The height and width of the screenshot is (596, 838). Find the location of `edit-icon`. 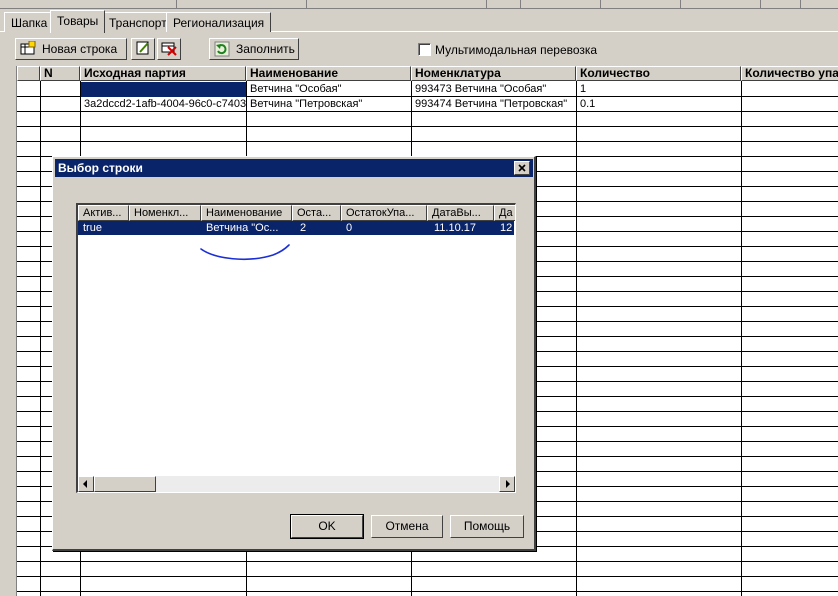

edit-icon is located at coordinates (143, 49).